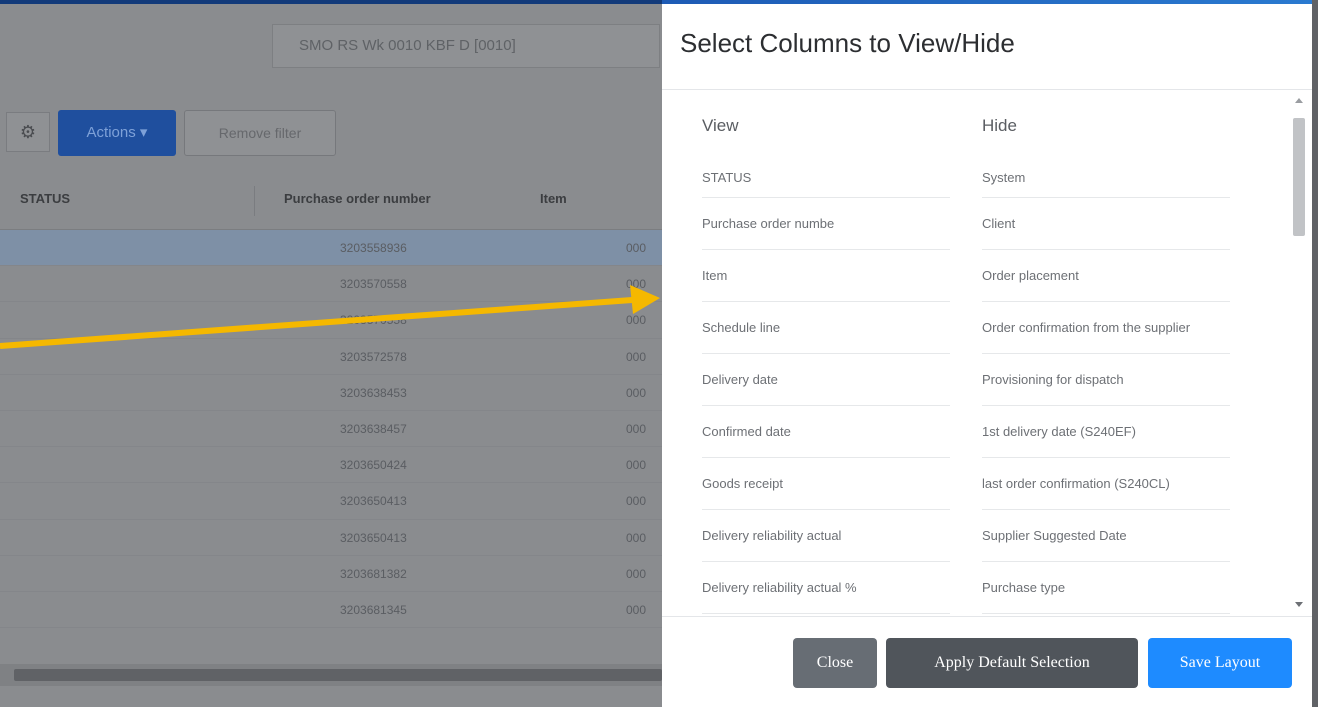  Describe the element at coordinates (373, 465) in the screenshot. I see `po-number-cell: 3203650424` at that location.